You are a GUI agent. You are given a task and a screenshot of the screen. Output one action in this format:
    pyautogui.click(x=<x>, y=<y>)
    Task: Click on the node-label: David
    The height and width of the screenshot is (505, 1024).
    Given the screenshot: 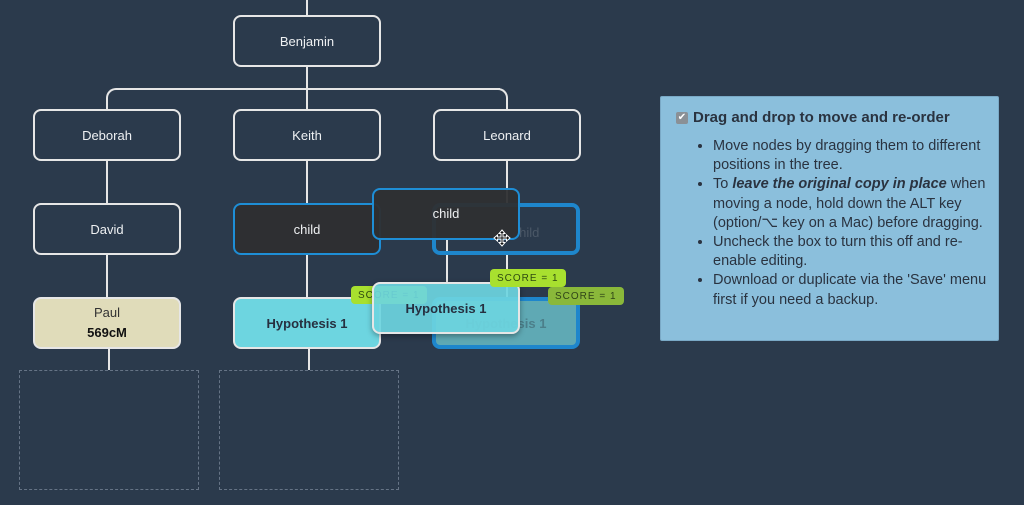 What is the action you would take?
    pyautogui.click(x=107, y=229)
    